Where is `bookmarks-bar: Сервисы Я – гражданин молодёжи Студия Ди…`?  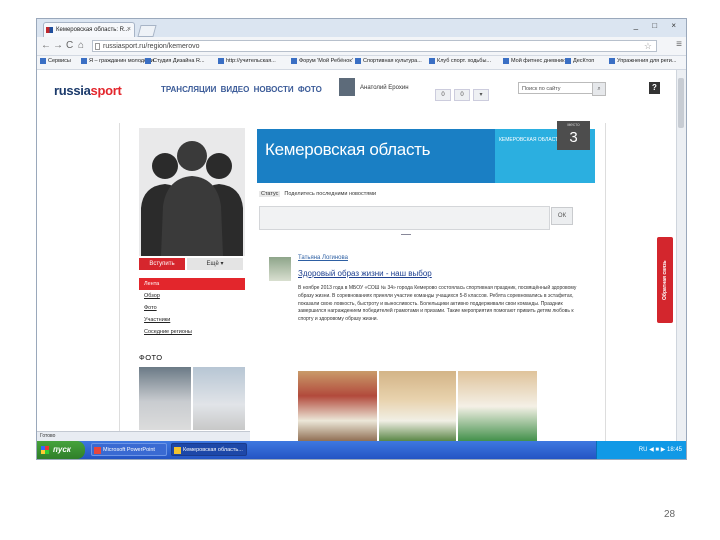
bookmarks-bar: Сервисы Я – гражданин молодёжи Студия Ди… is located at coordinates (361, 63).